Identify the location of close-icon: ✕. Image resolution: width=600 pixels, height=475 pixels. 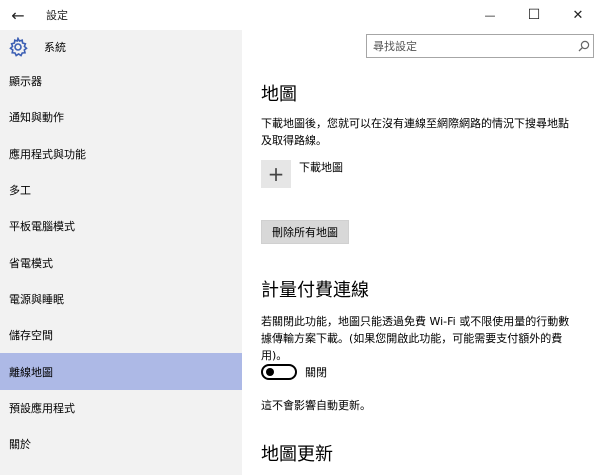
(578, 15).